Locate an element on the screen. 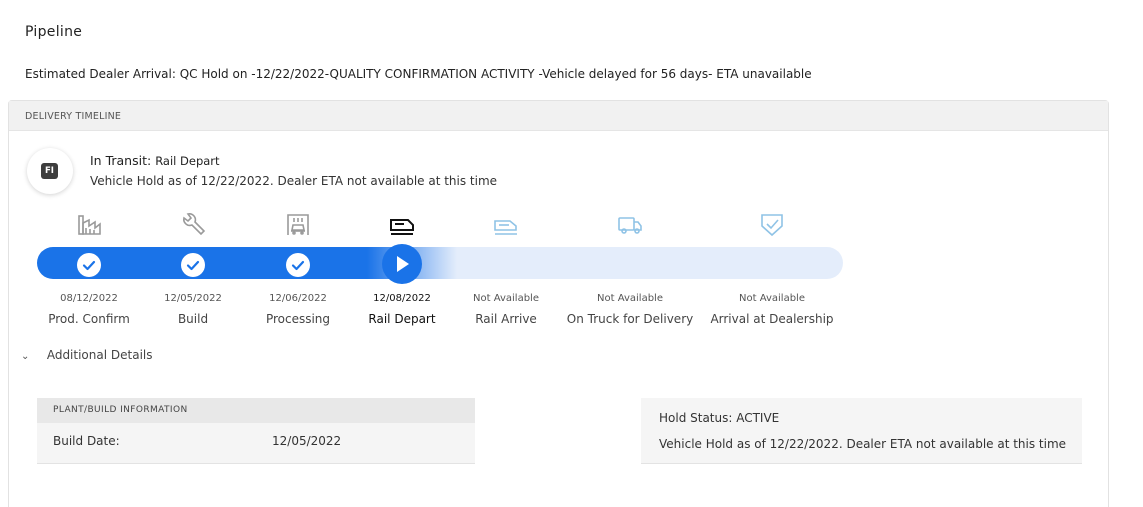 Image resolution: width=1143 pixels, height=507 pixels. build-date-row: Build Date: 12/05/2022 is located at coordinates (256, 443).